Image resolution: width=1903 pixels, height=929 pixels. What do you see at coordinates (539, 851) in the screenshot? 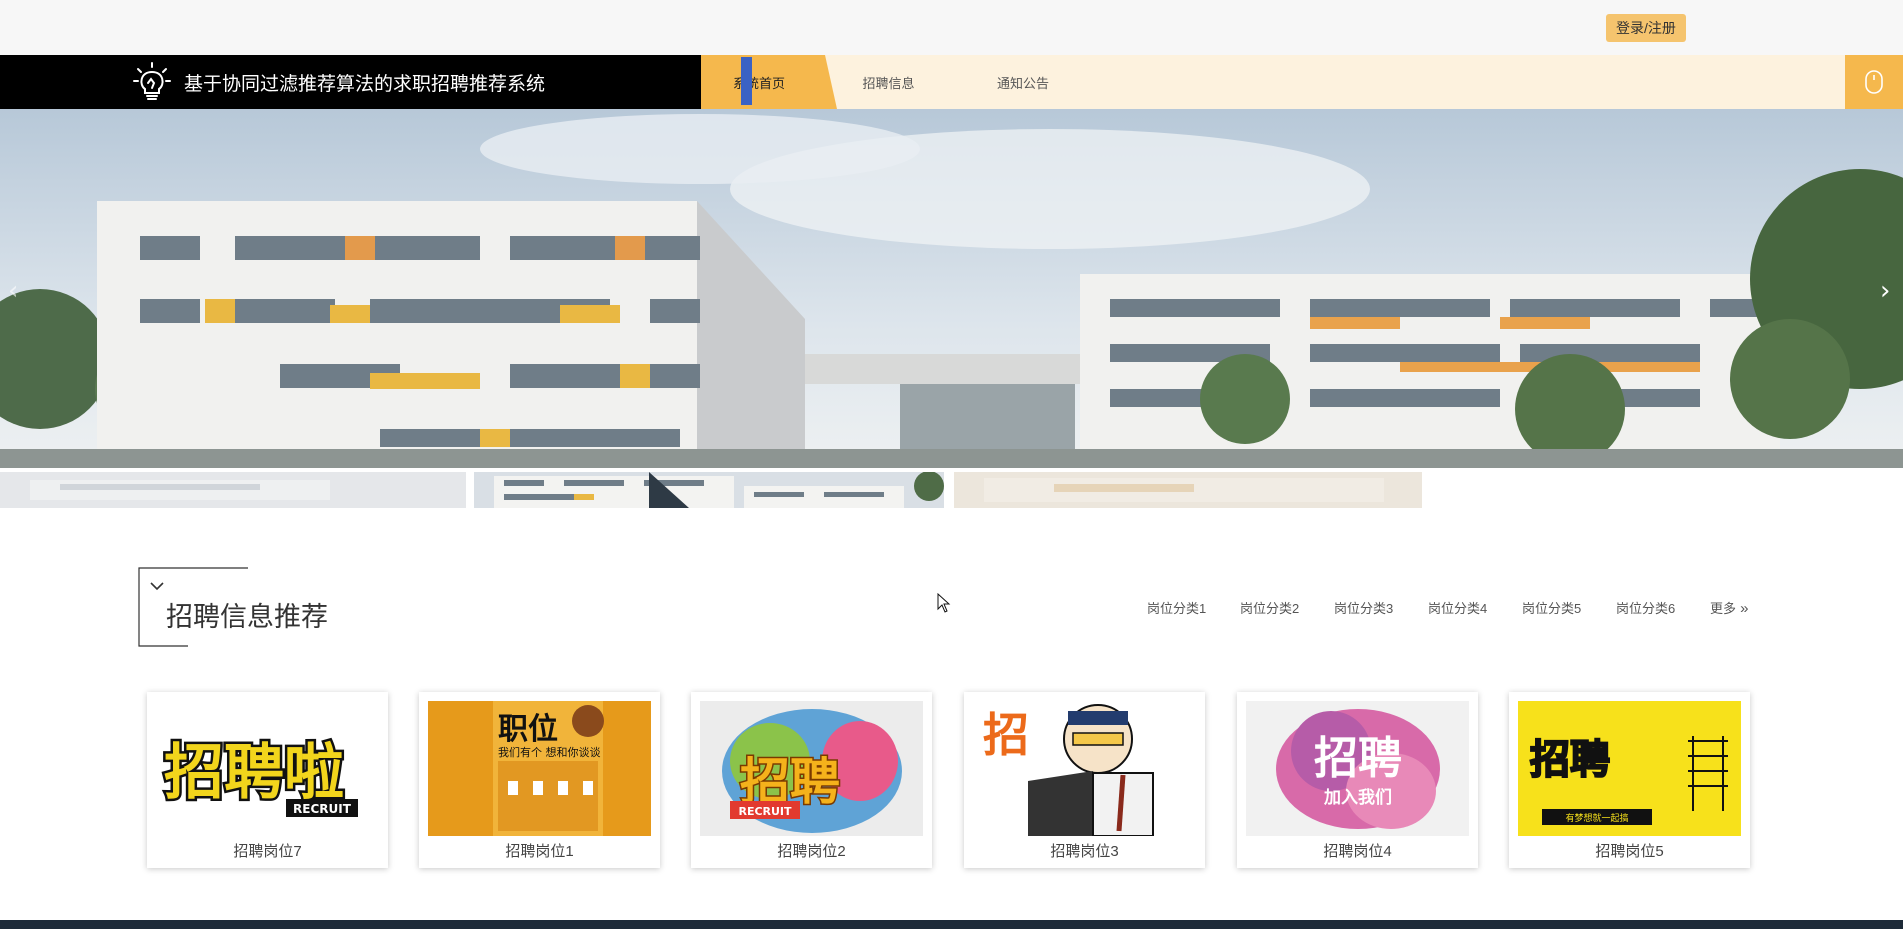
I see `job-title: 招聘岗位1` at bounding box center [539, 851].